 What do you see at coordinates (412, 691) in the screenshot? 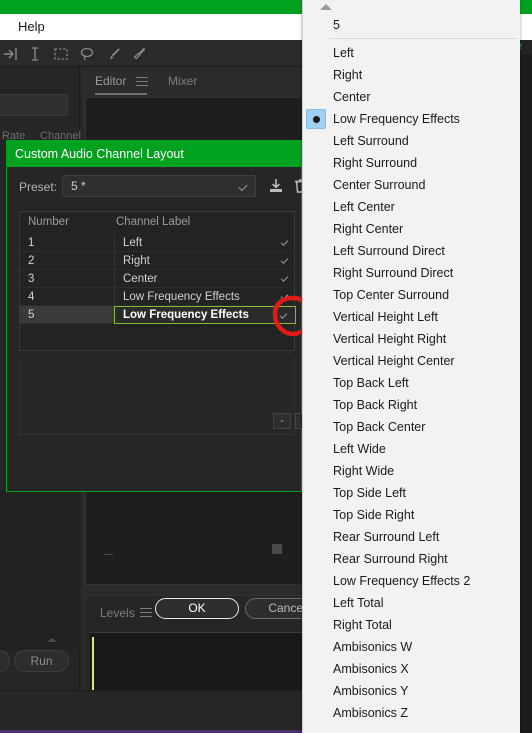
I see `dropdown-item: Ambisonics Y` at bounding box center [412, 691].